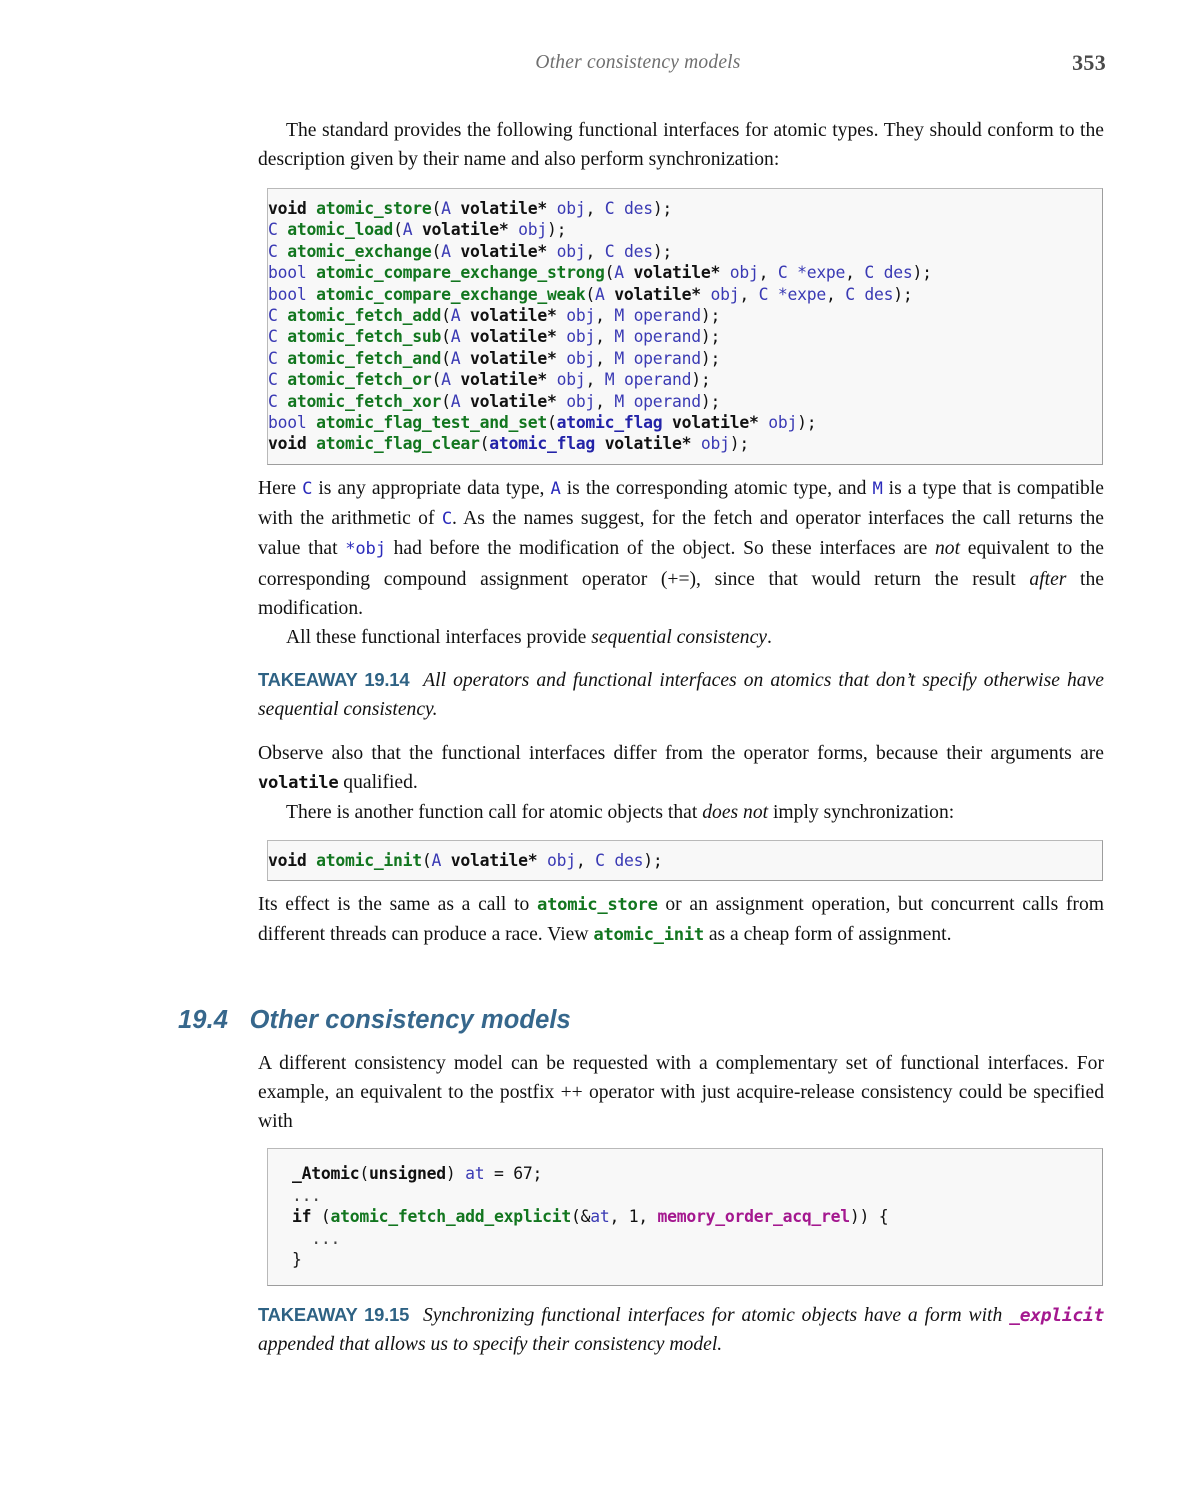  I want to click on here-s3: is the corresponding atomic type, and, so click(716, 488).